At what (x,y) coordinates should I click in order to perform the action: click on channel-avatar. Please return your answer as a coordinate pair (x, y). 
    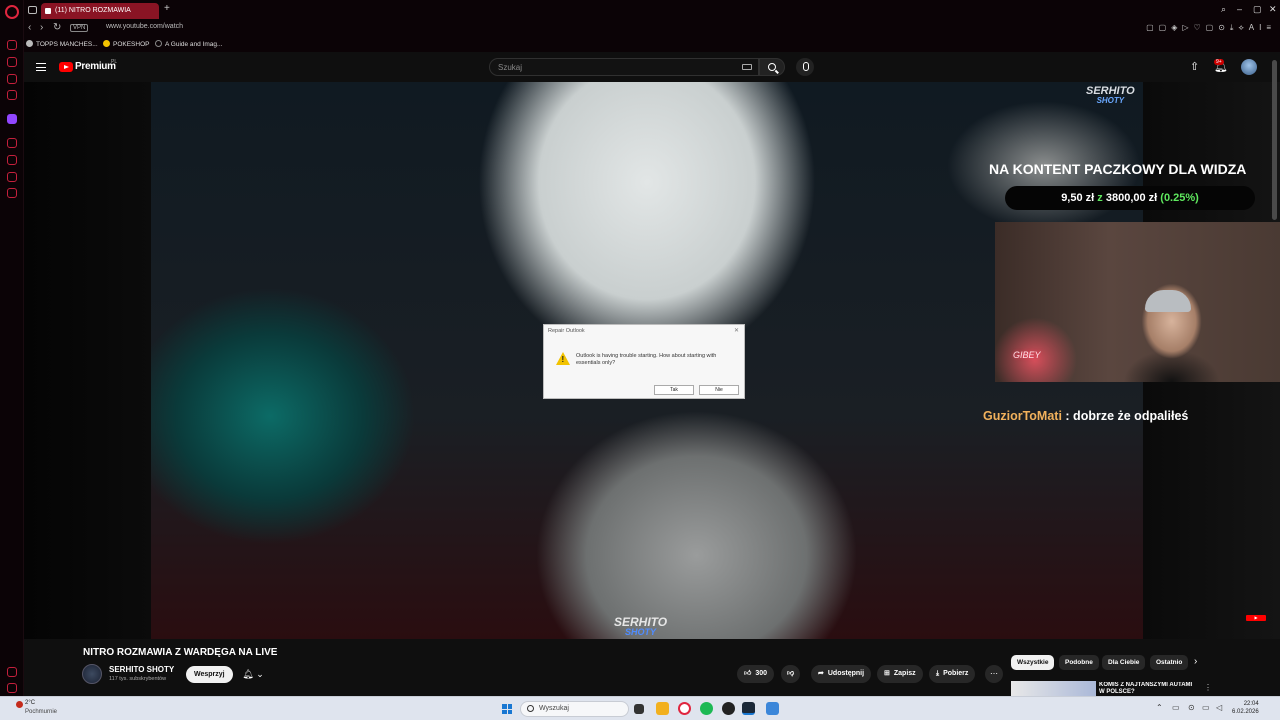
    Looking at the image, I should click on (92, 674).